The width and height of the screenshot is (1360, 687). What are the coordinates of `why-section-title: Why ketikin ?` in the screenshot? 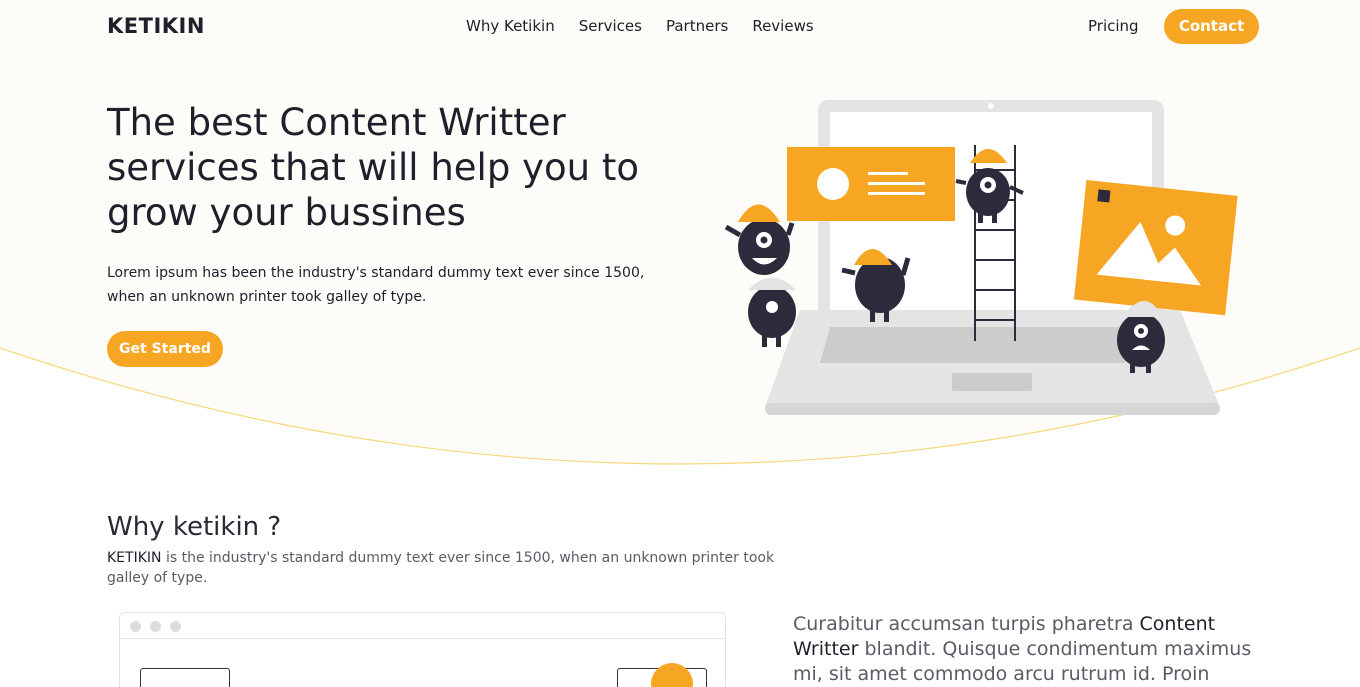 It's located at (194, 527).